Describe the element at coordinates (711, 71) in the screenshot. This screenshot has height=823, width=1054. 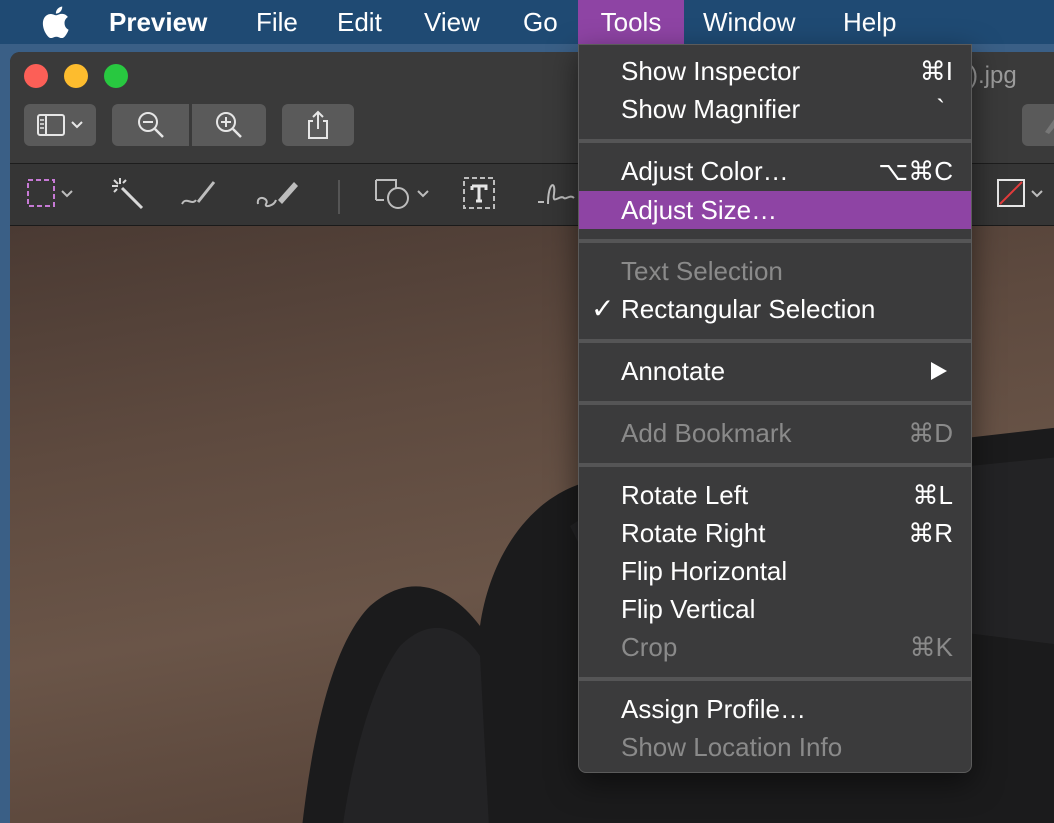
I see `menu-item-label: Show Inspector` at that location.